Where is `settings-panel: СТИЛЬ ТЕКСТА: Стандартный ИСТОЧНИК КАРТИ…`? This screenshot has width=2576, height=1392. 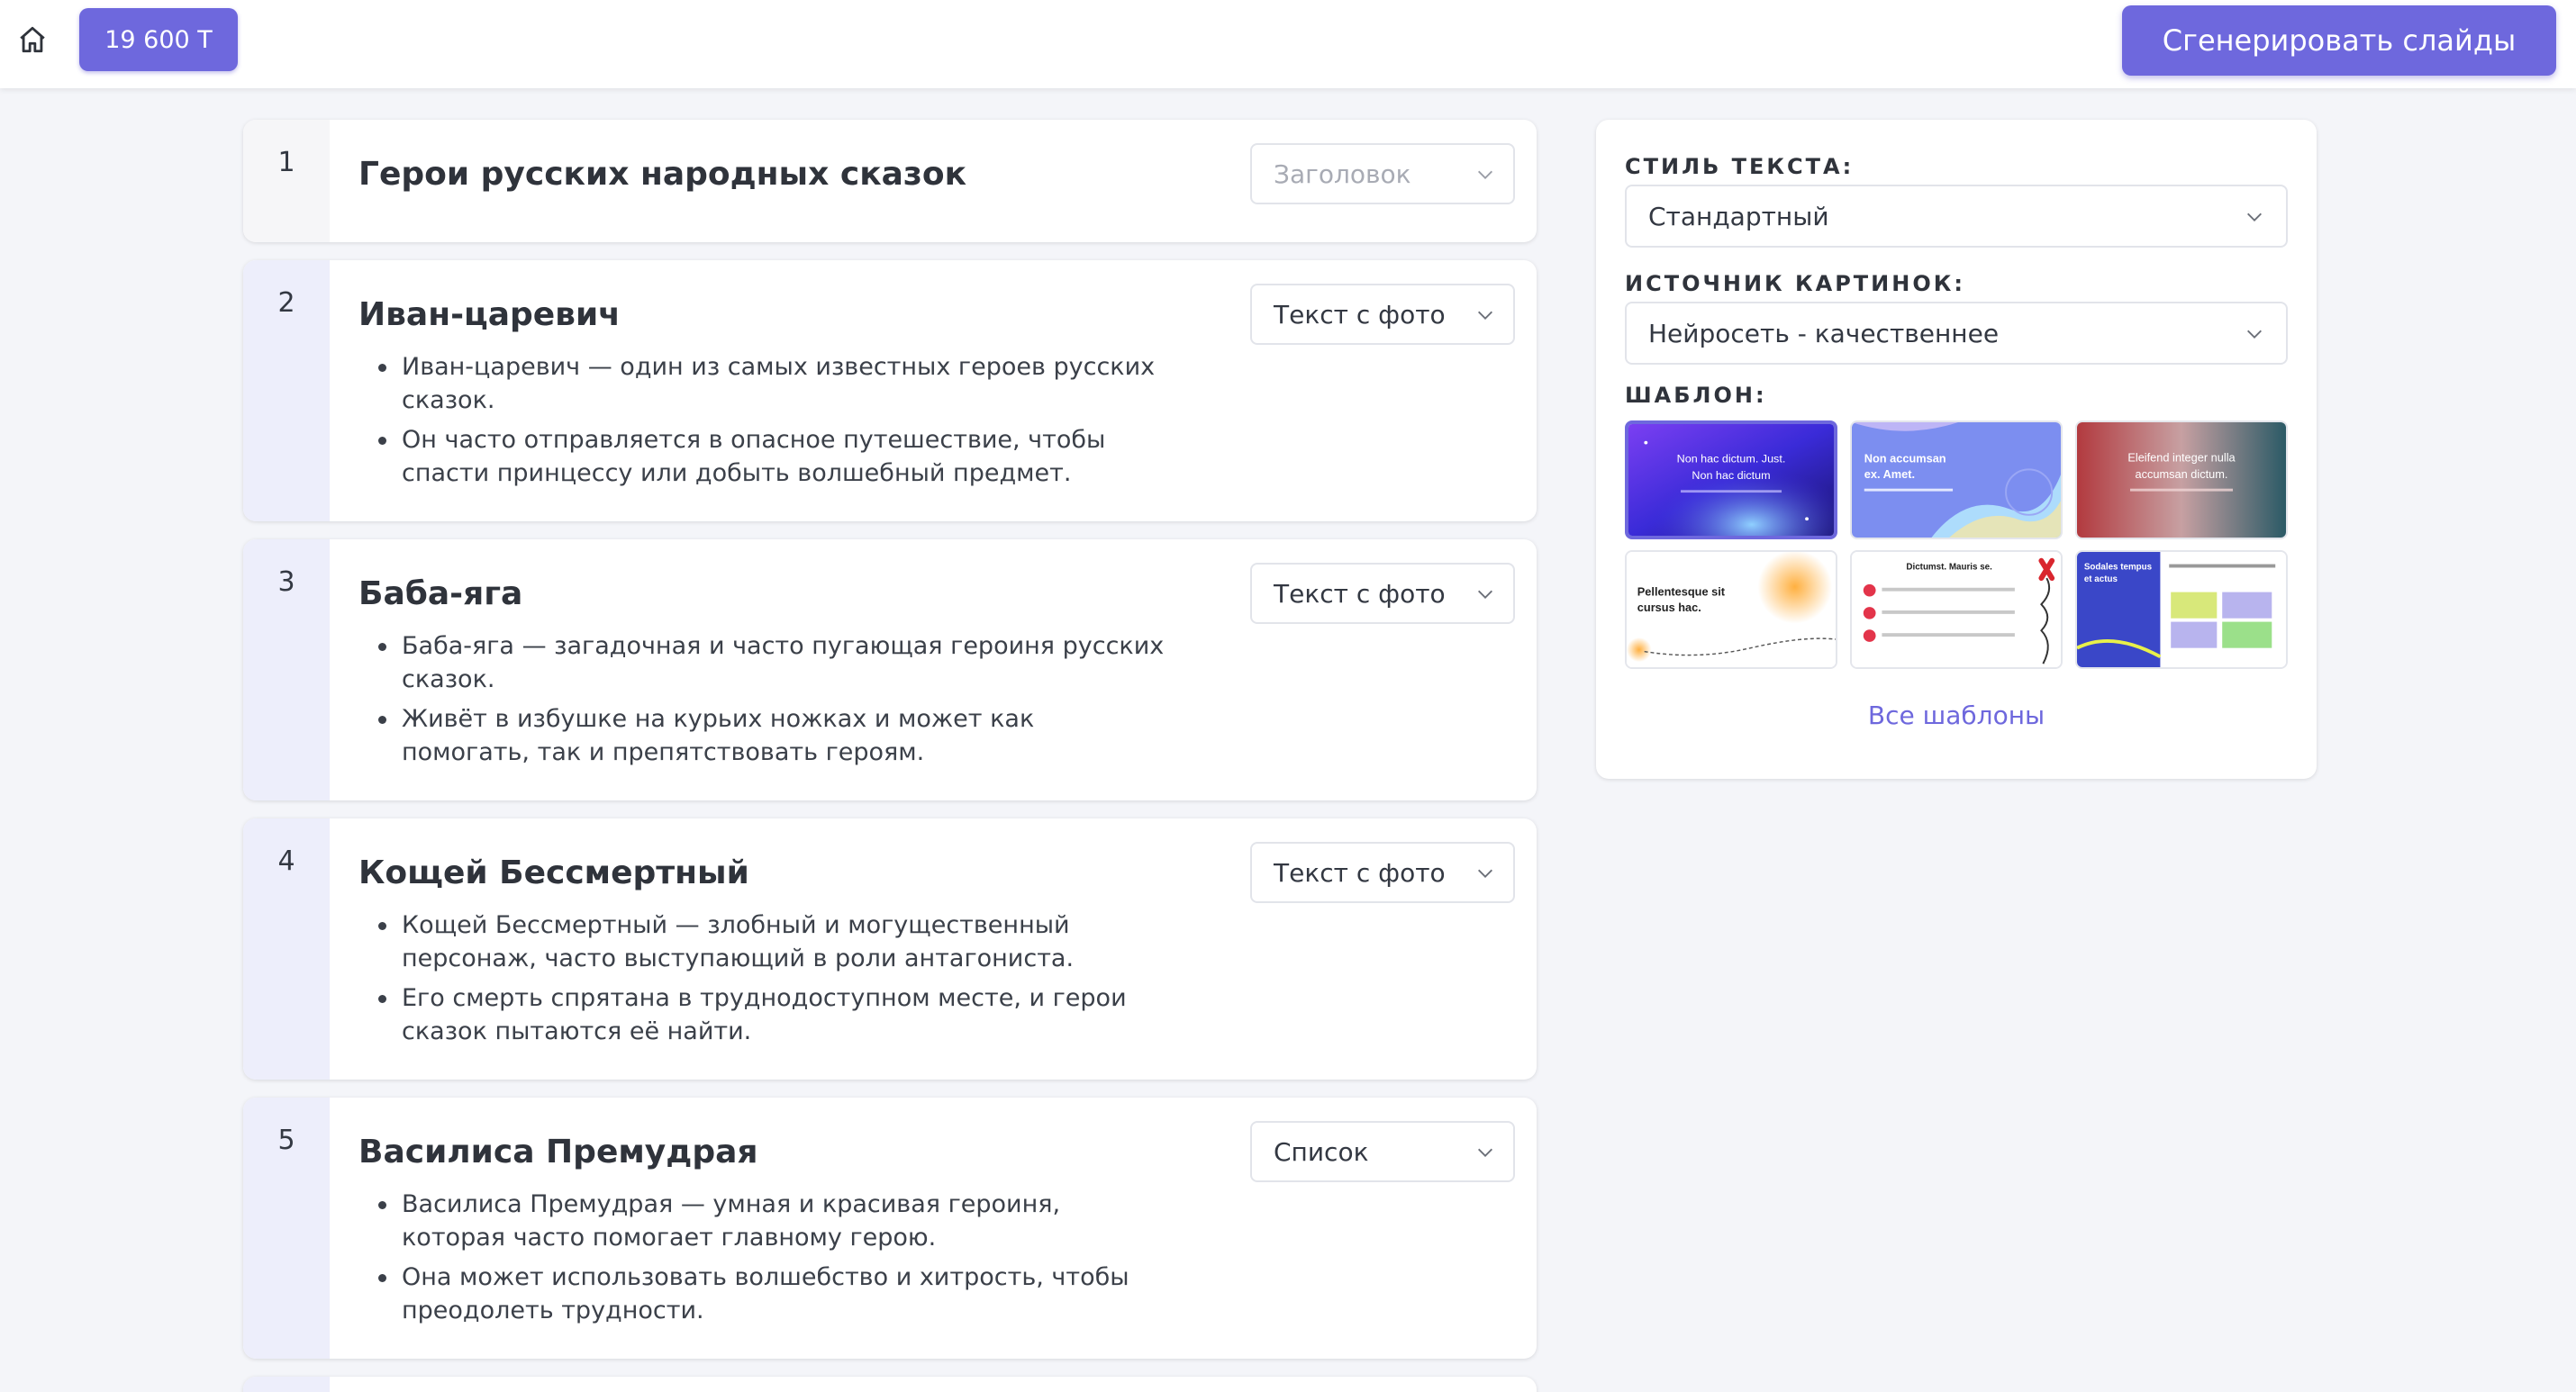 settings-panel: СТИЛЬ ТЕКСТА: Стандартный ИСТОЧНИК КАРТИ… is located at coordinates (1957, 449).